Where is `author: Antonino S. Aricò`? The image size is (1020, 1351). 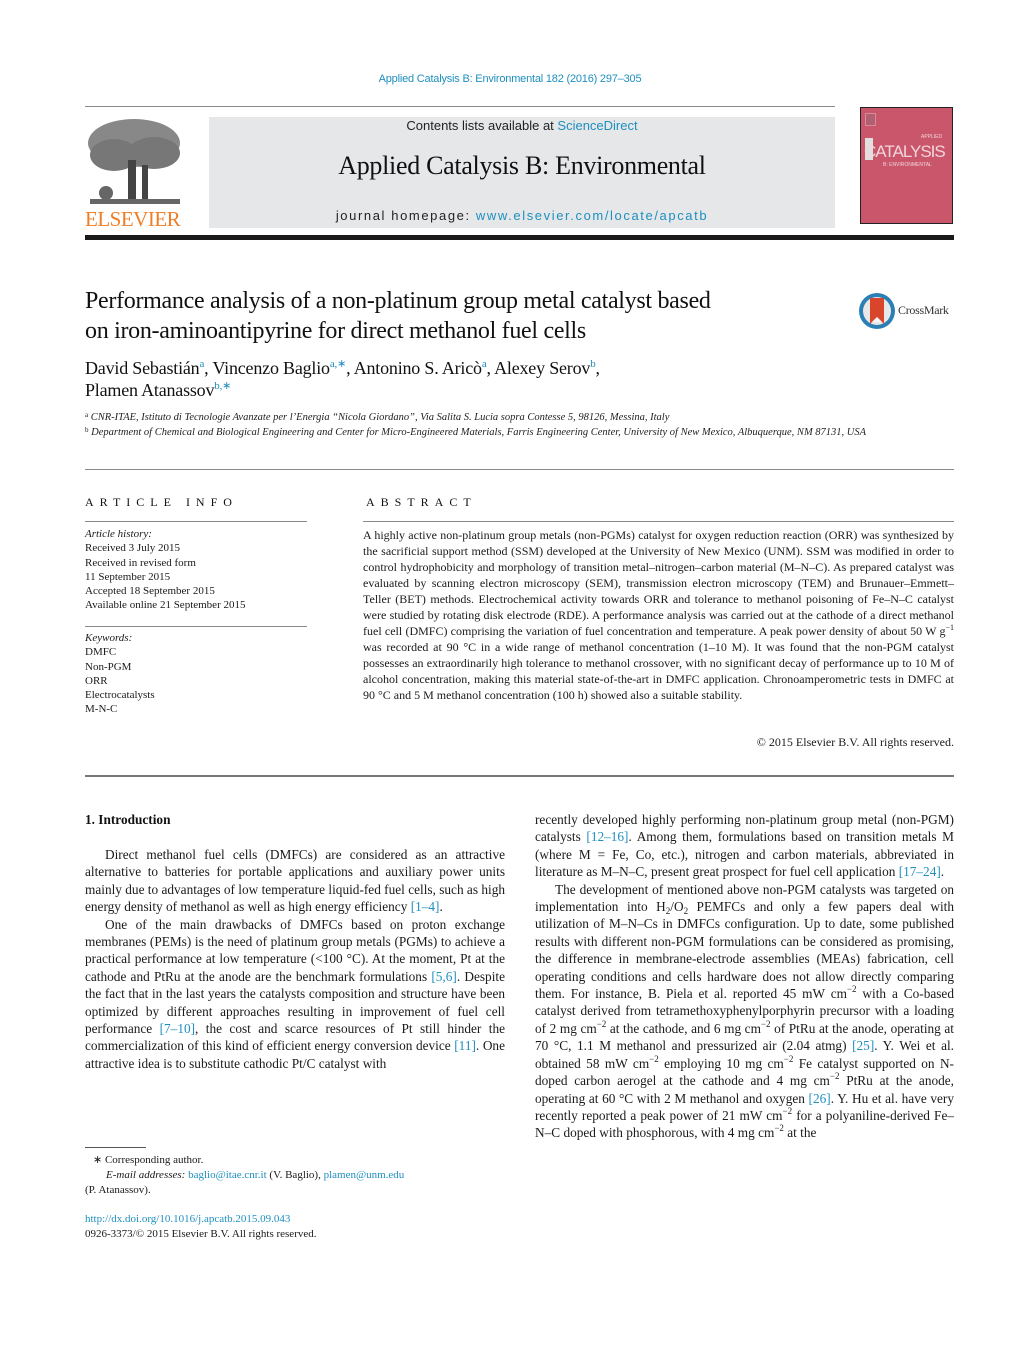 author: Antonino S. Aricò is located at coordinates (418, 368).